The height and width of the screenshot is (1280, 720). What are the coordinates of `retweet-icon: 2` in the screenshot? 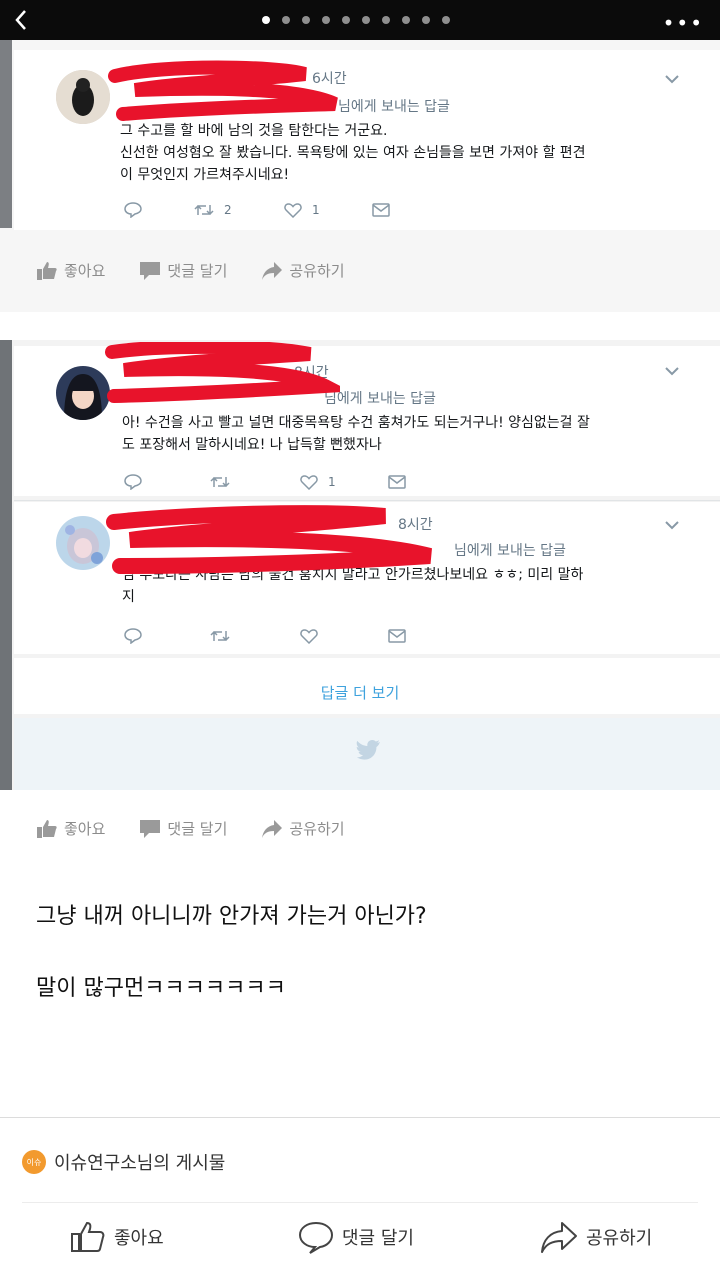 It's located at (239, 210).